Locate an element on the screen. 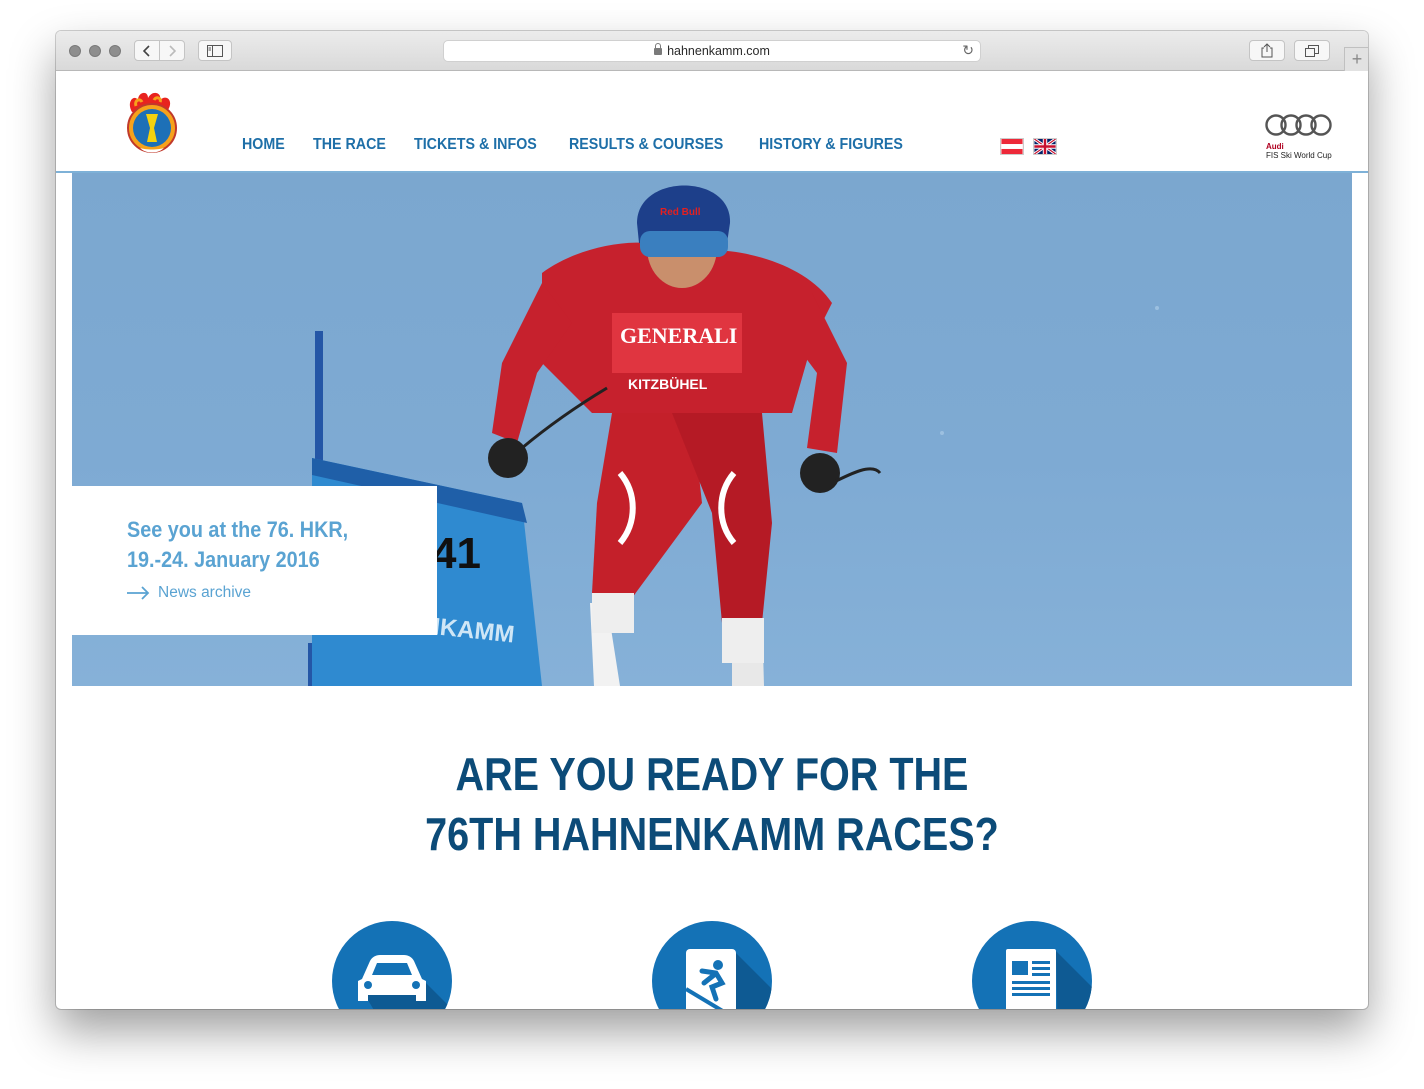  chevron-left-icon is located at coordinates (146, 50).